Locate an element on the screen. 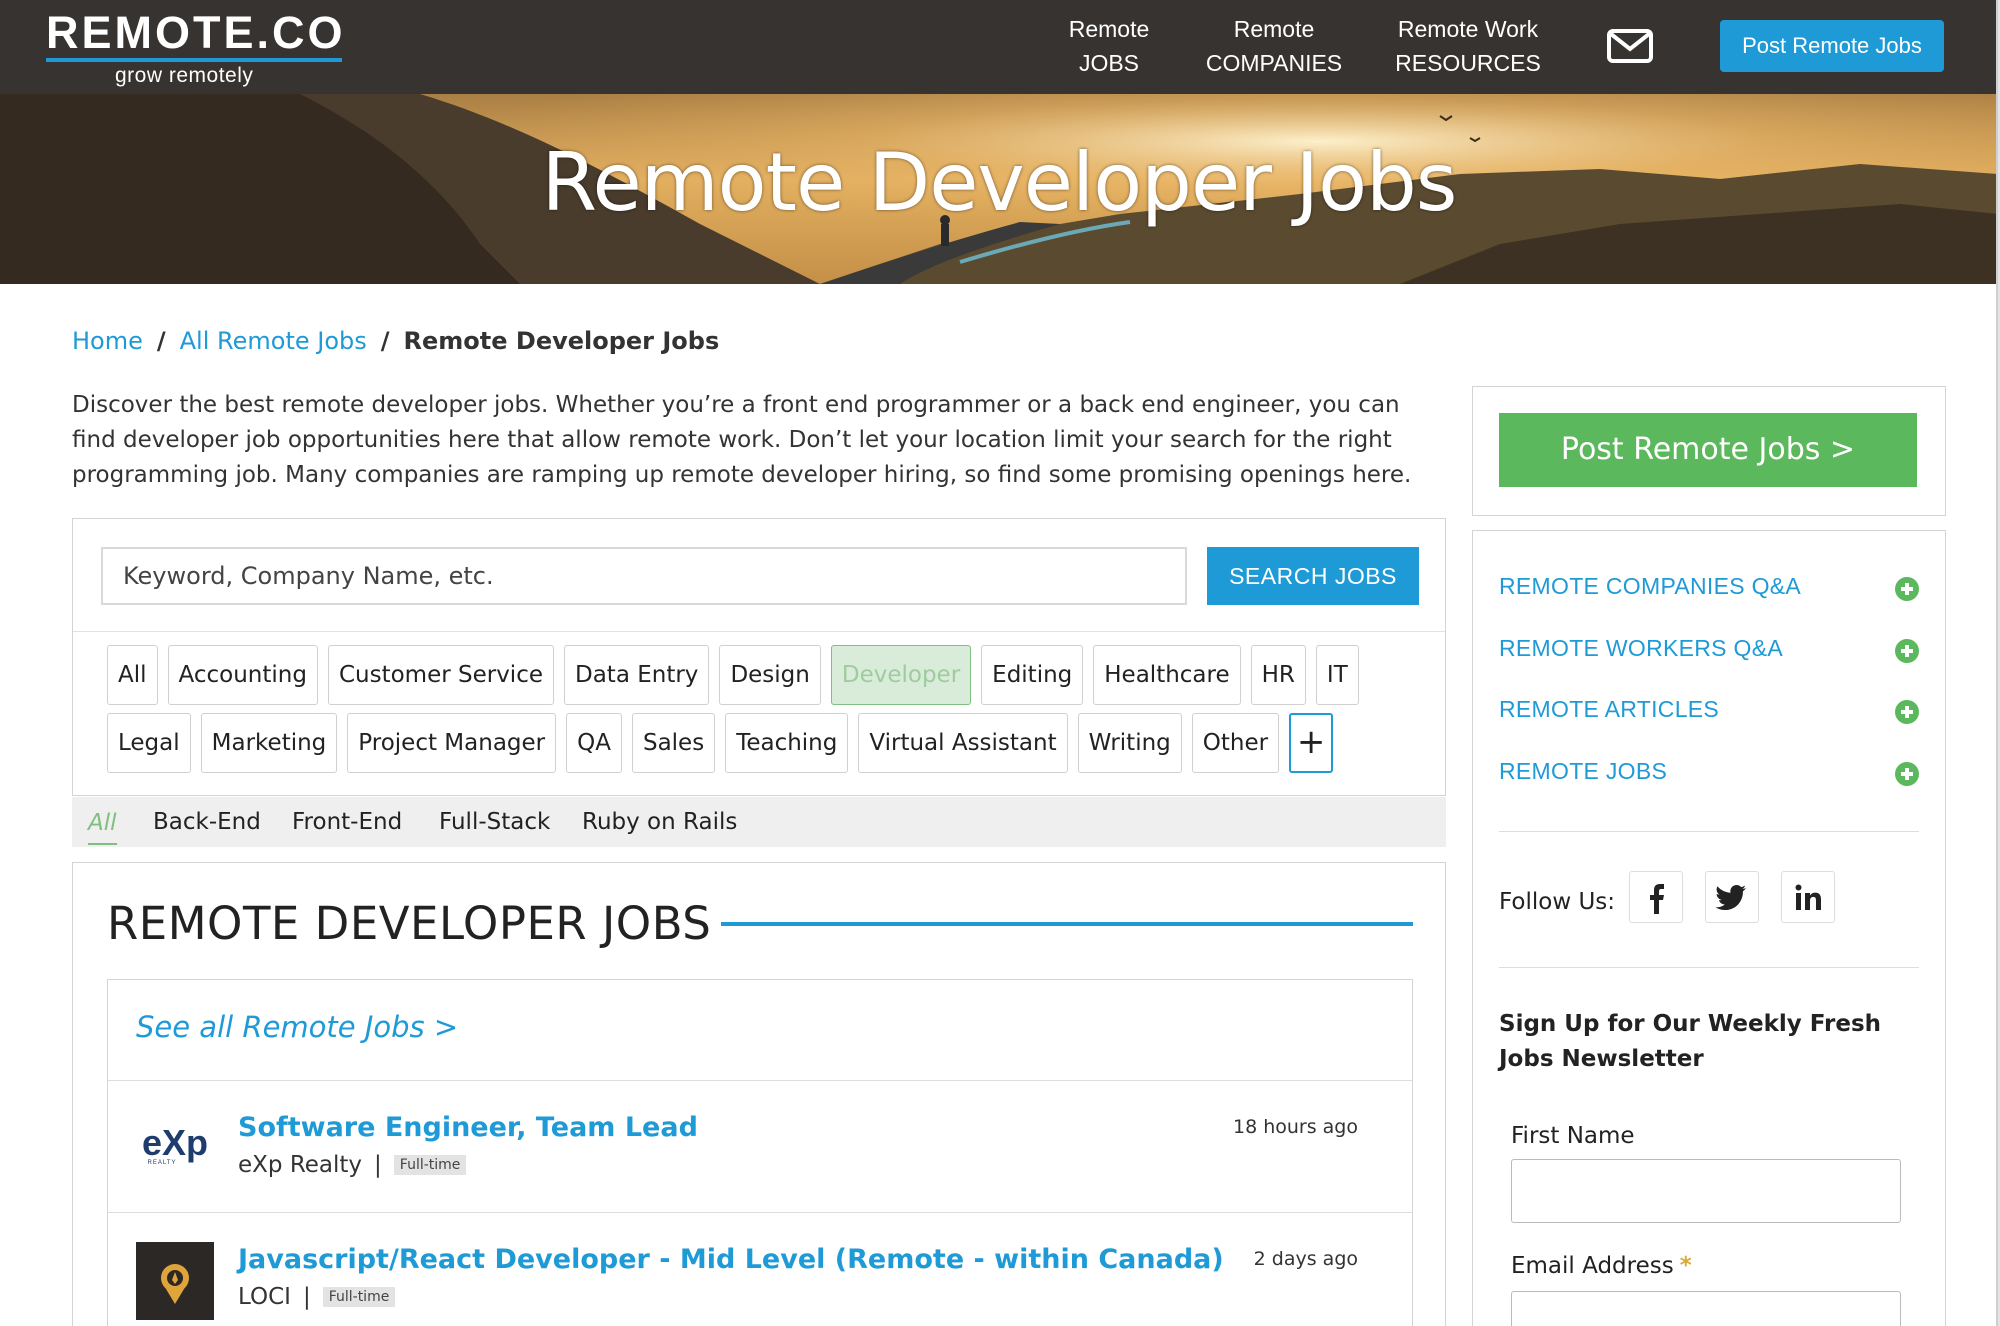  facebook-icon is located at coordinates (1656, 897).